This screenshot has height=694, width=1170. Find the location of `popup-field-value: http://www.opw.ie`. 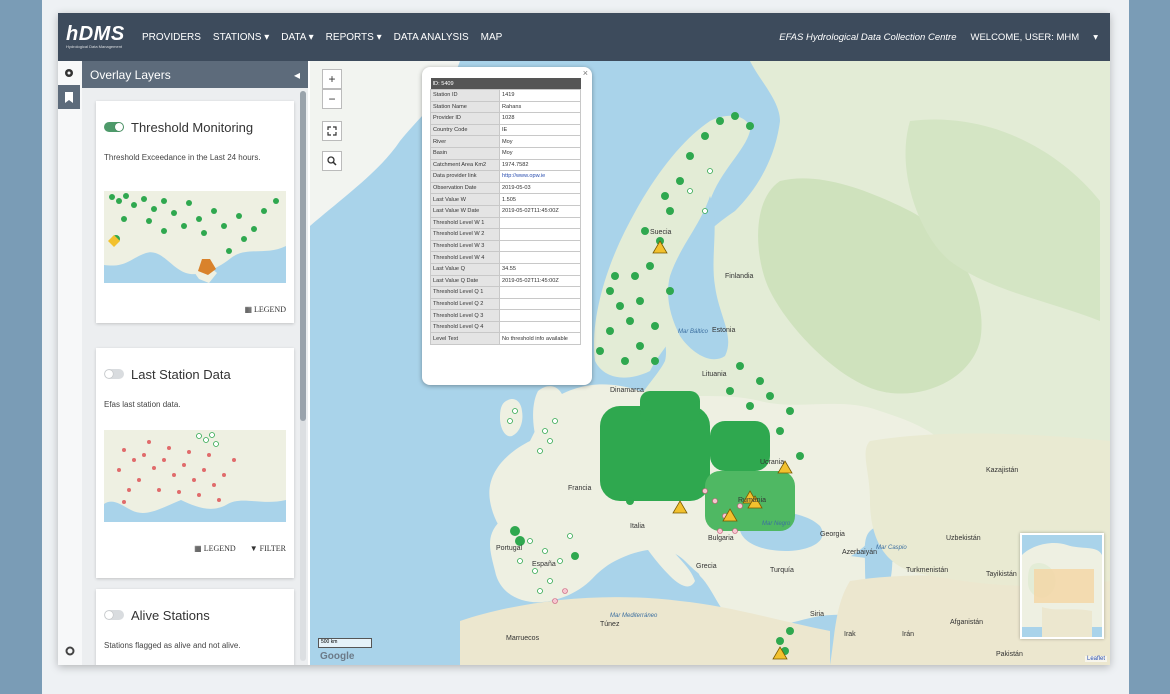

popup-field-value: http://www.opw.ie is located at coordinates (540, 176).